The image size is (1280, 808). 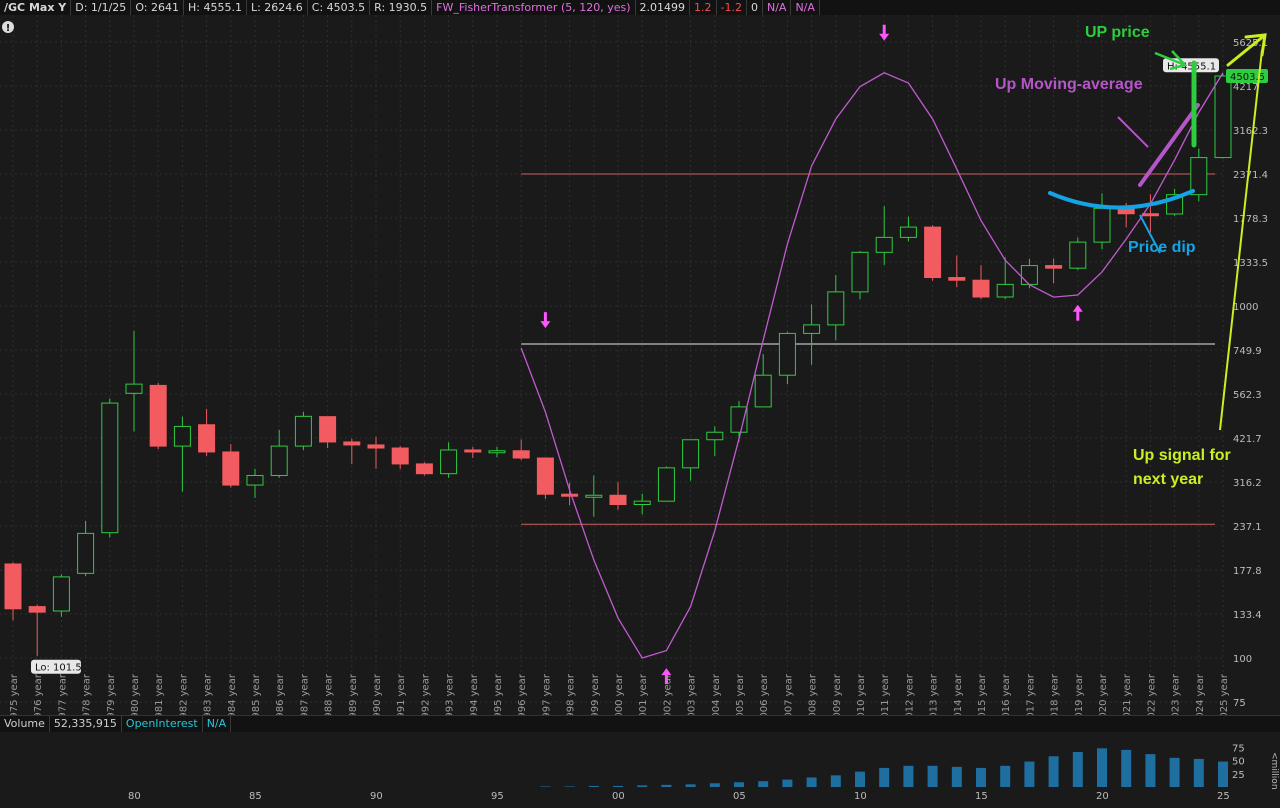 I want to click on y-tick-label: 3162.3, so click(x=1250, y=131).